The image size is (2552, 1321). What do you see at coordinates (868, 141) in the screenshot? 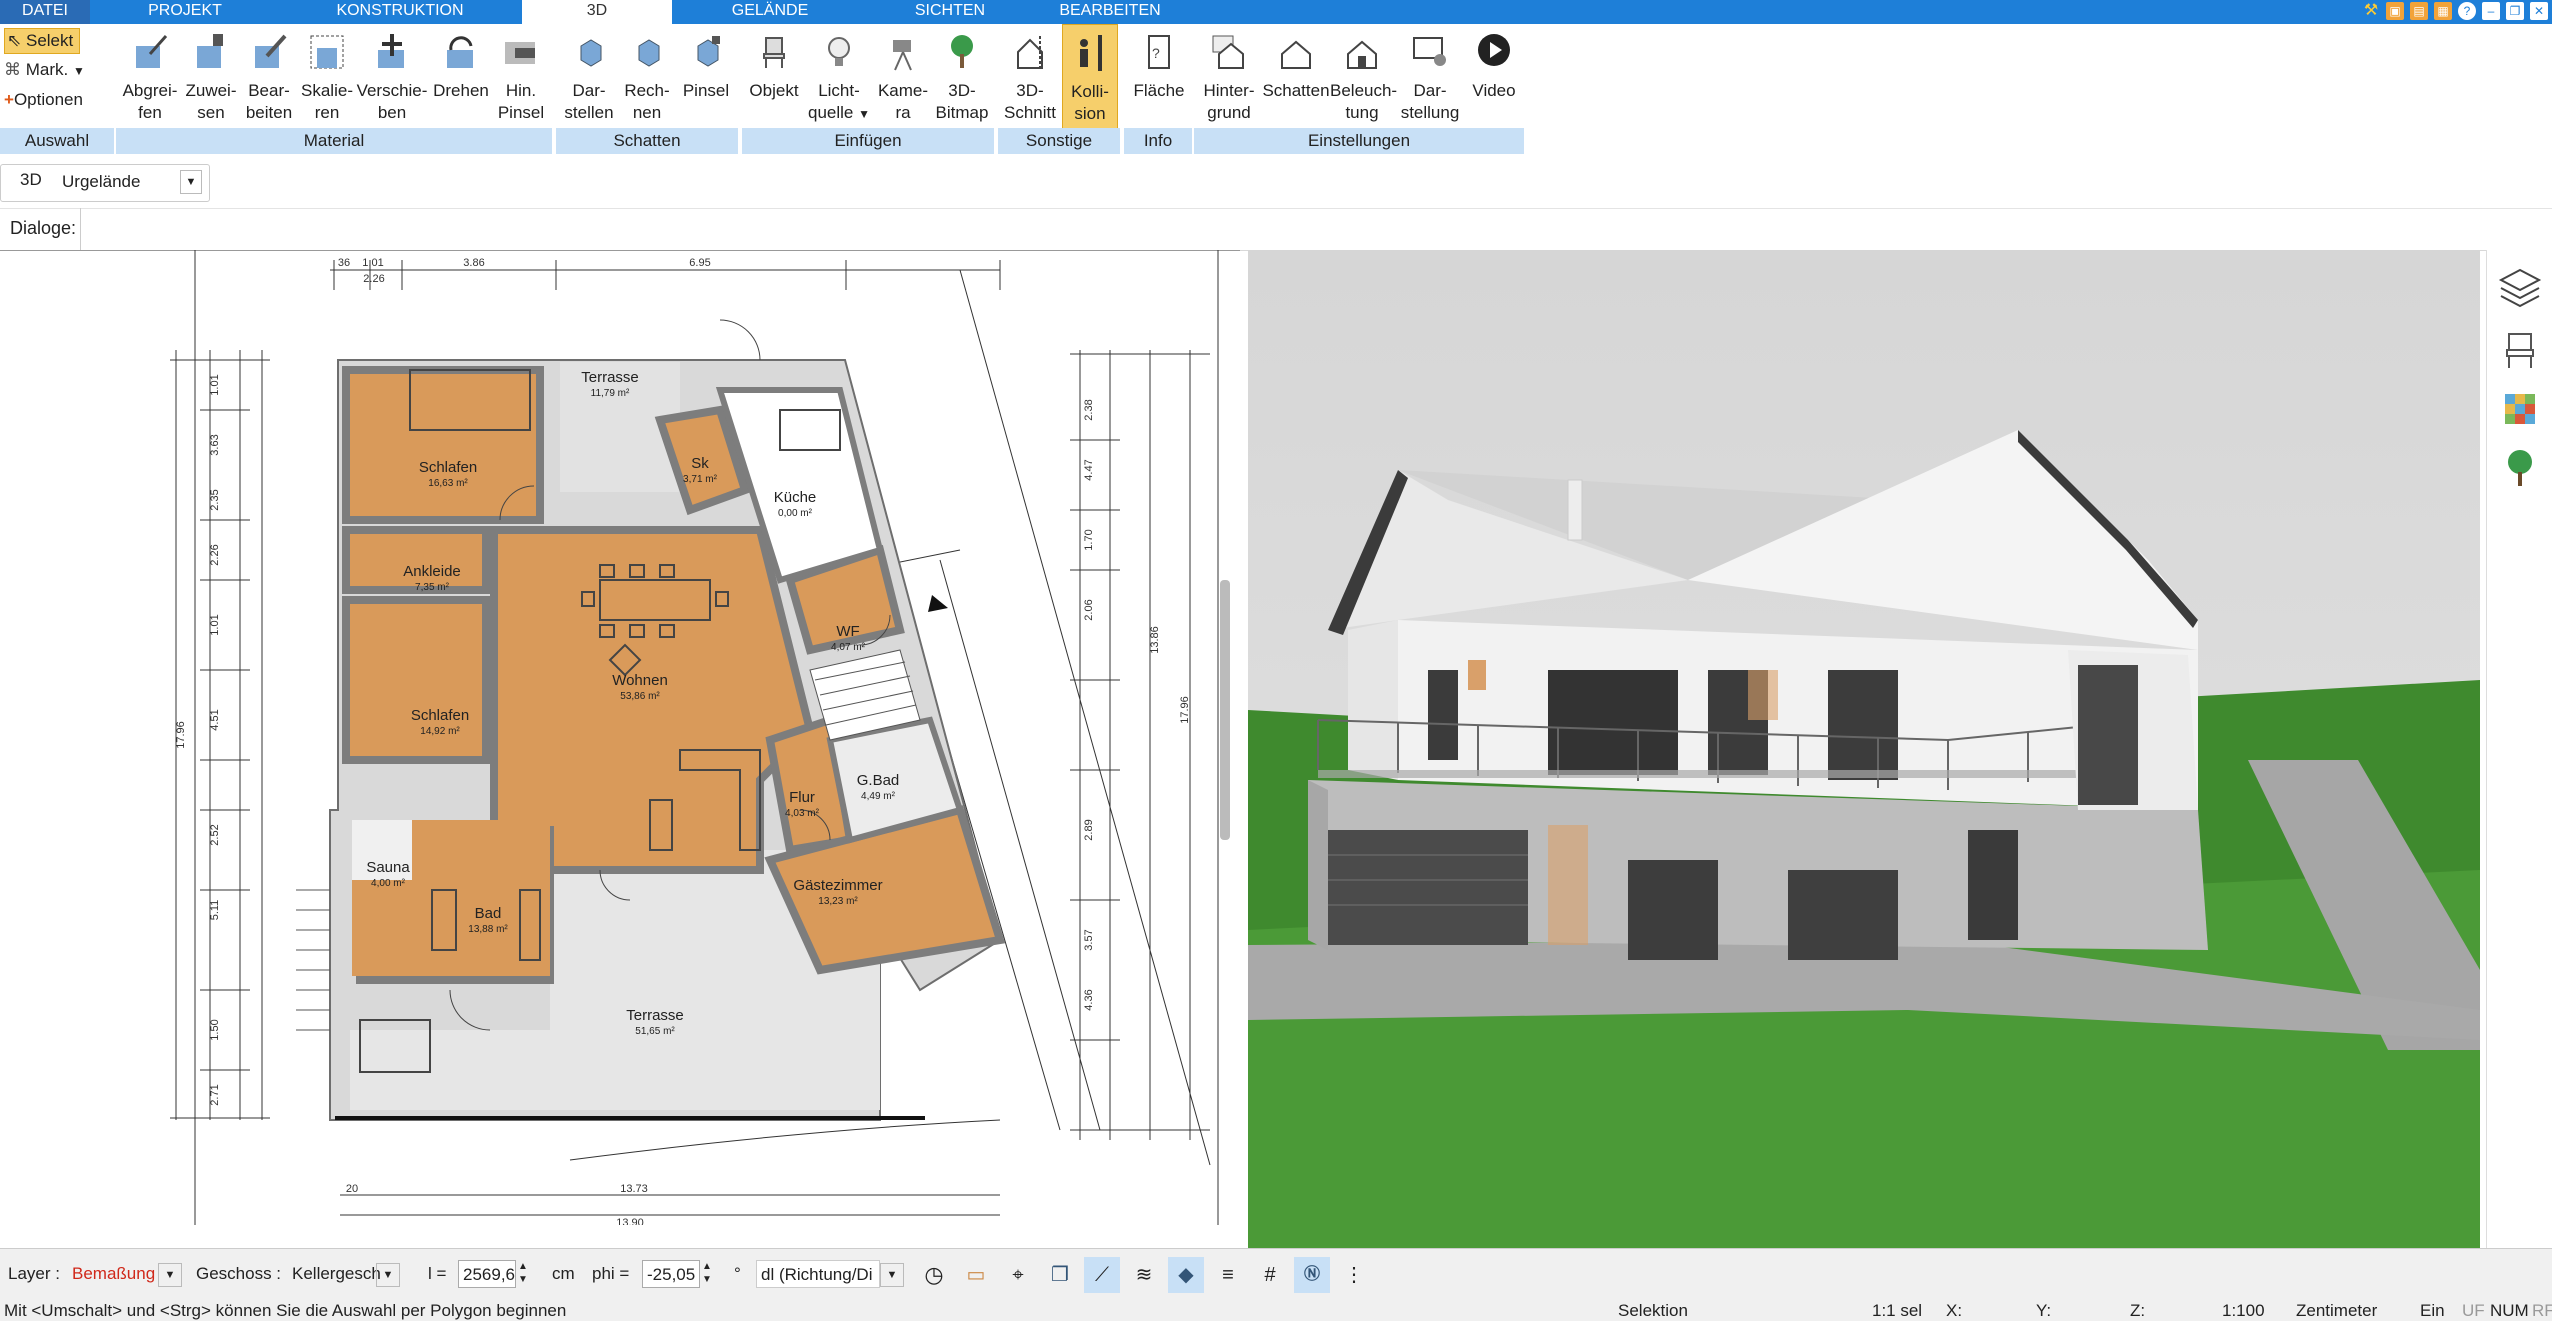
I see `group-einfuegen: Einfügen` at bounding box center [868, 141].